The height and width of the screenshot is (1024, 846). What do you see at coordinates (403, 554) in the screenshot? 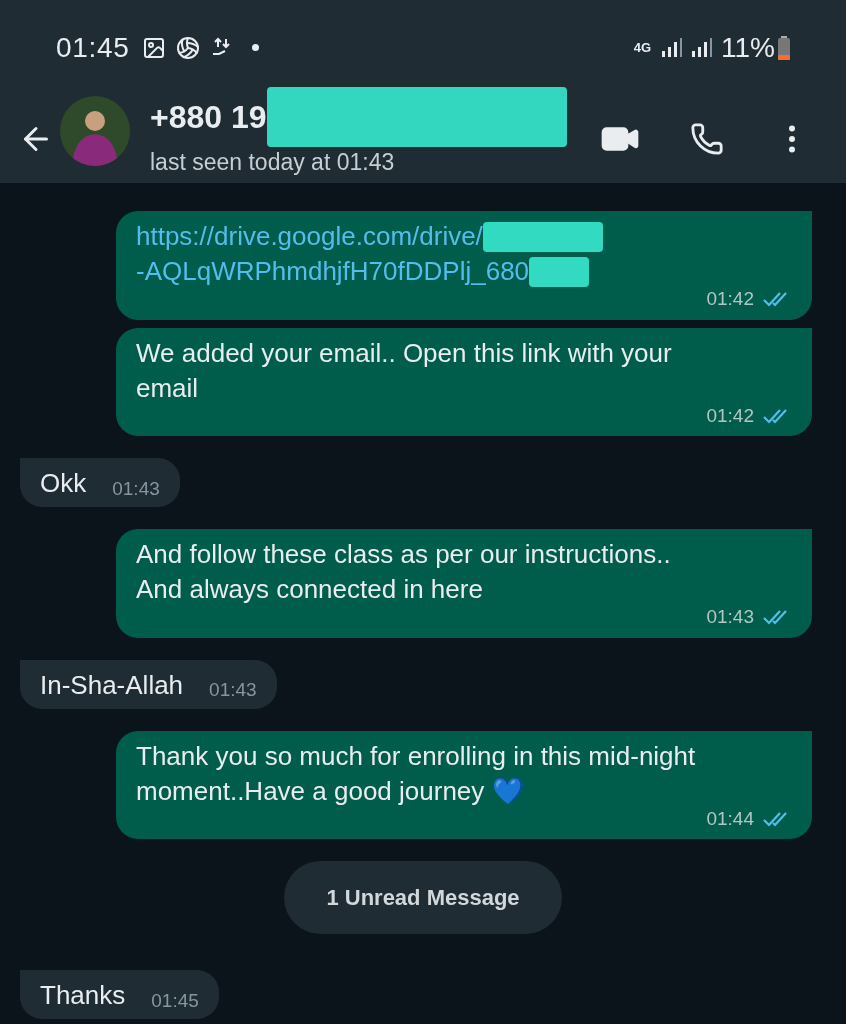
I see `message-text: And follow these class as per our instructions..` at bounding box center [403, 554].